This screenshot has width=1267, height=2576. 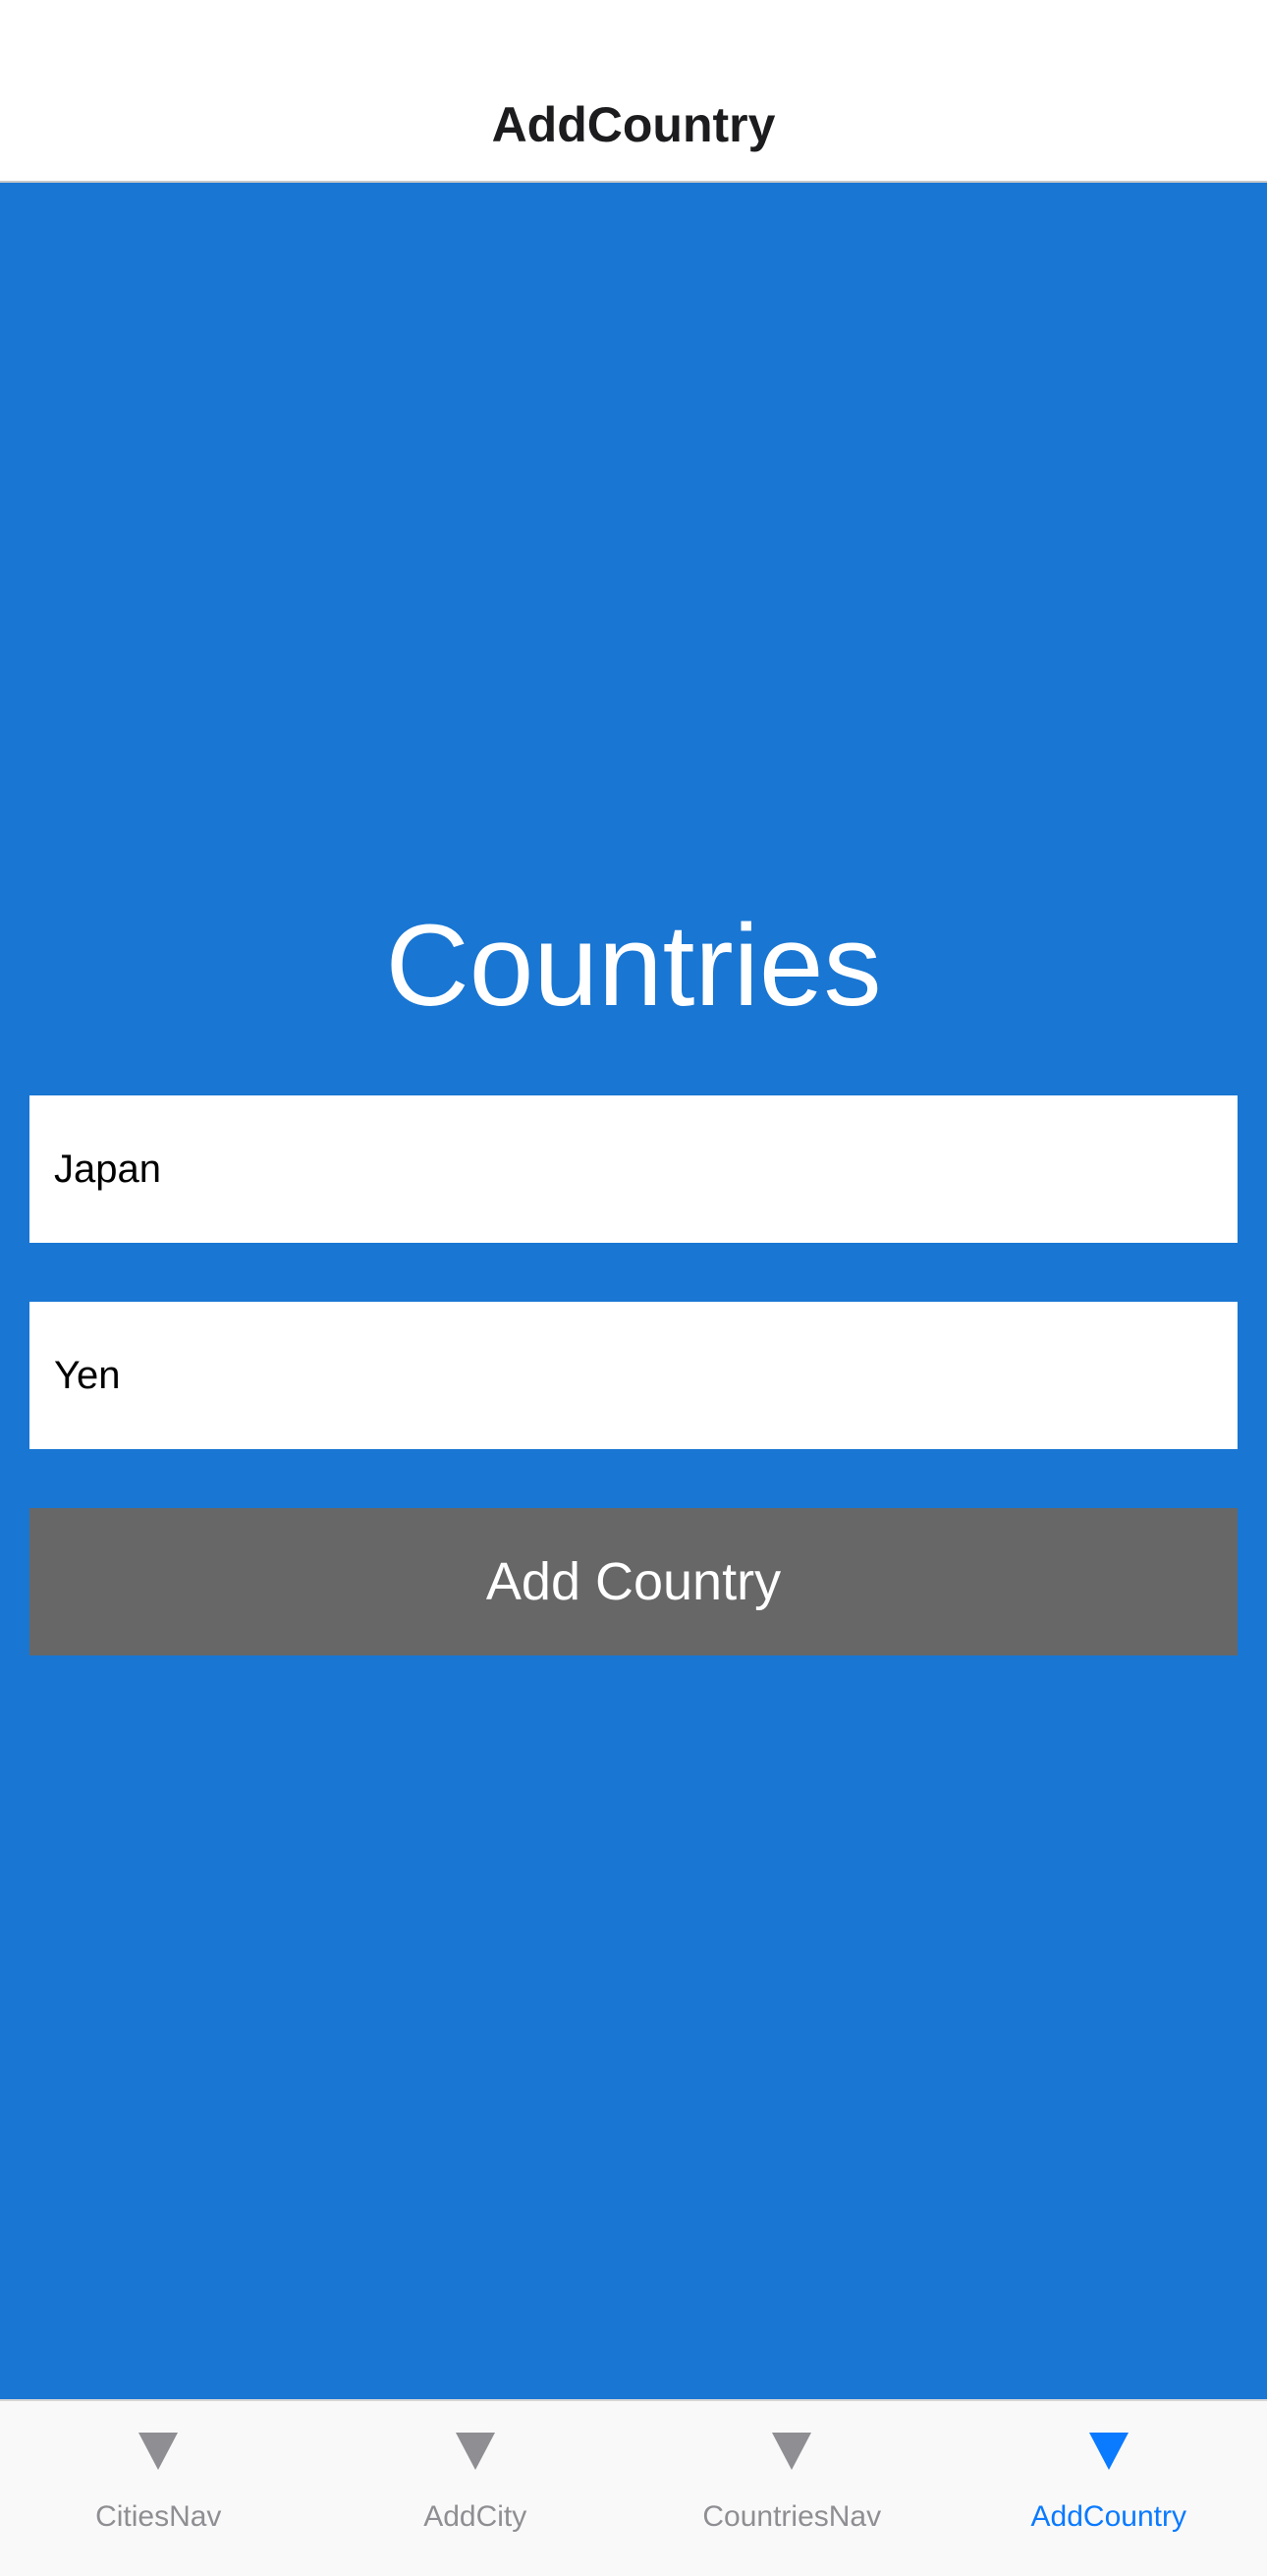 What do you see at coordinates (1108, 2516) in the screenshot?
I see `tab-label: AddCountry` at bounding box center [1108, 2516].